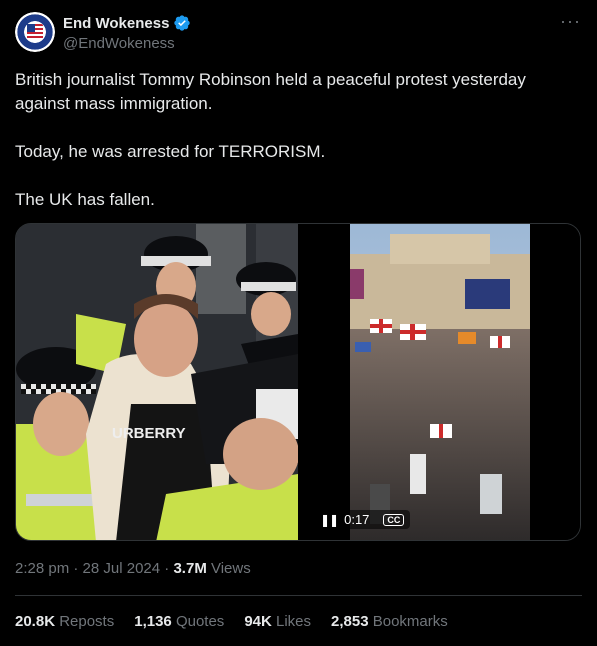 This screenshot has height=646, width=597. I want to click on author-display-name: End Wokeness, so click(116, 23).